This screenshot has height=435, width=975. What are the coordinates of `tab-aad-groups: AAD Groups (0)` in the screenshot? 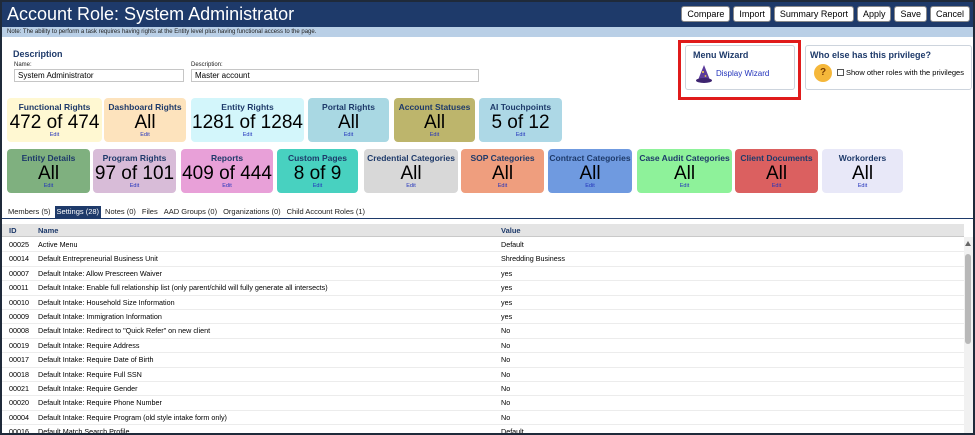 It's located at (190, 212).